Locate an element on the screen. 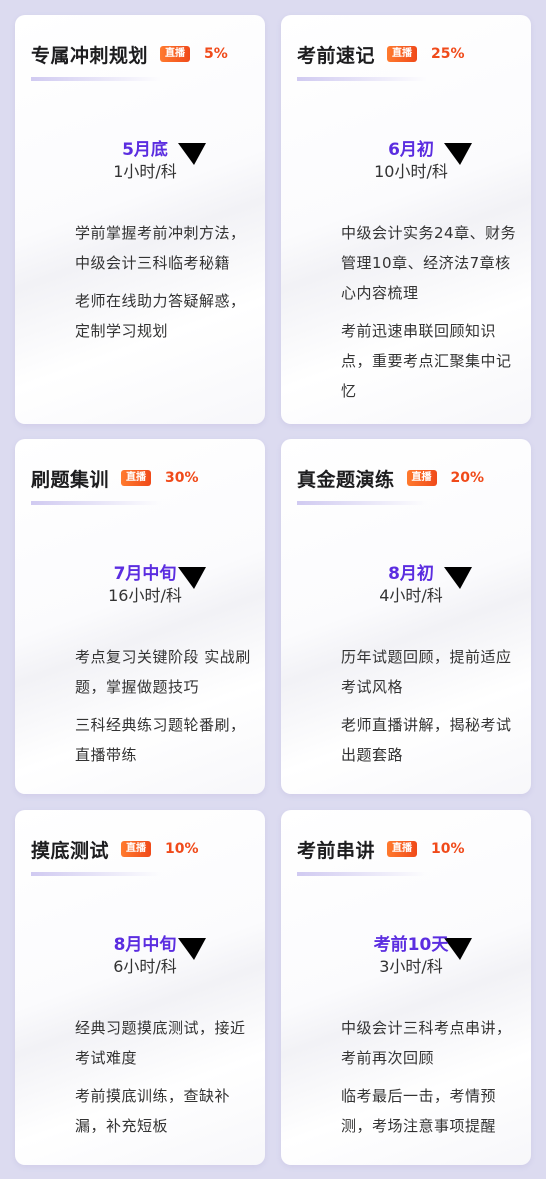  ring-hours: 3小时/科 is located at coordinates (411, 966).